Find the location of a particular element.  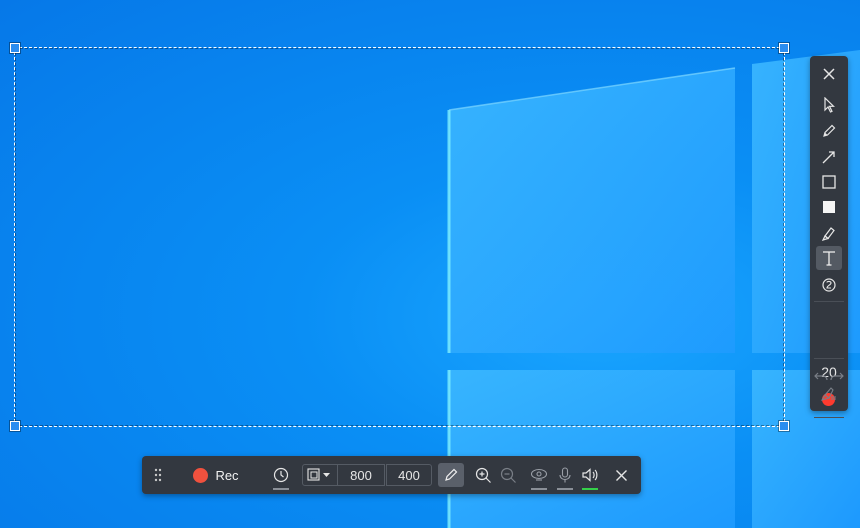

microphone-indicator is located at coordinates (565, 489).